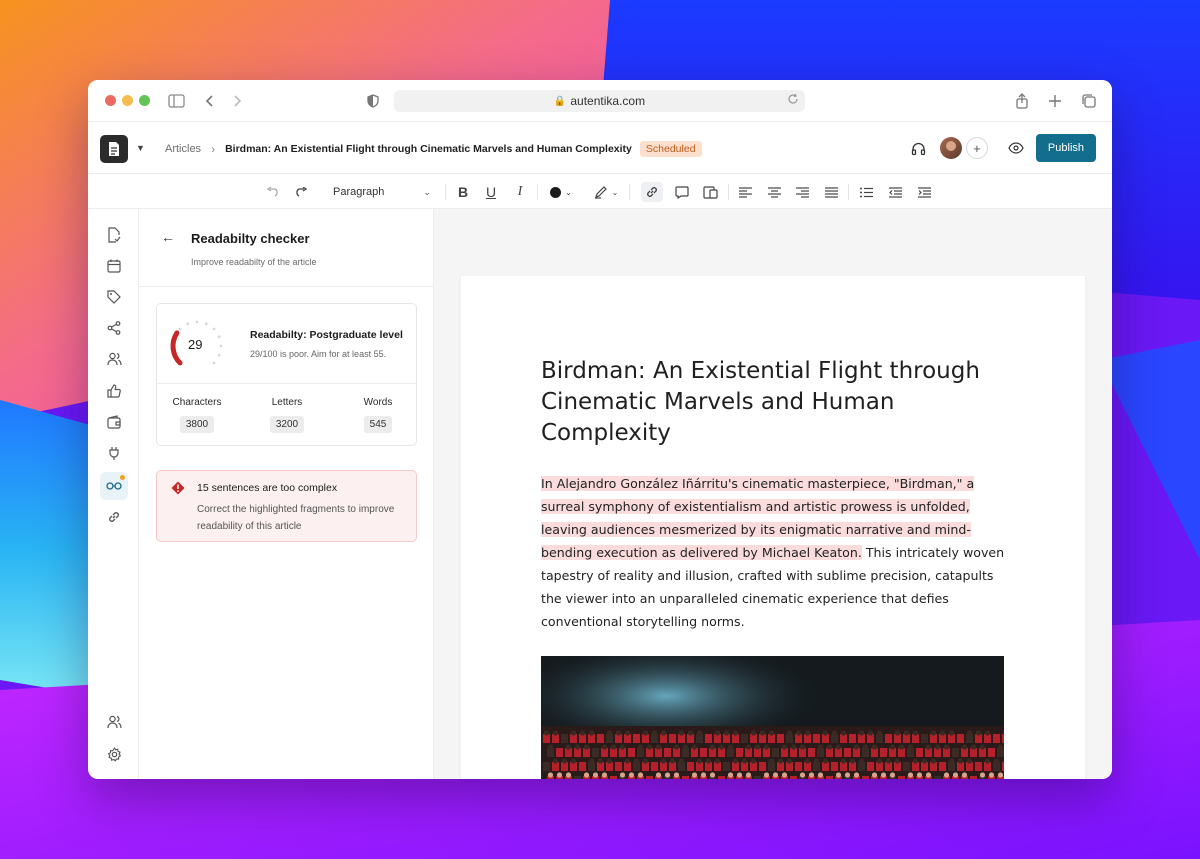 This screenshot has width=1200, height=859. Describe the element at coordinates (918, 148) in the screenshot. I see `headphones-icon` at that location.